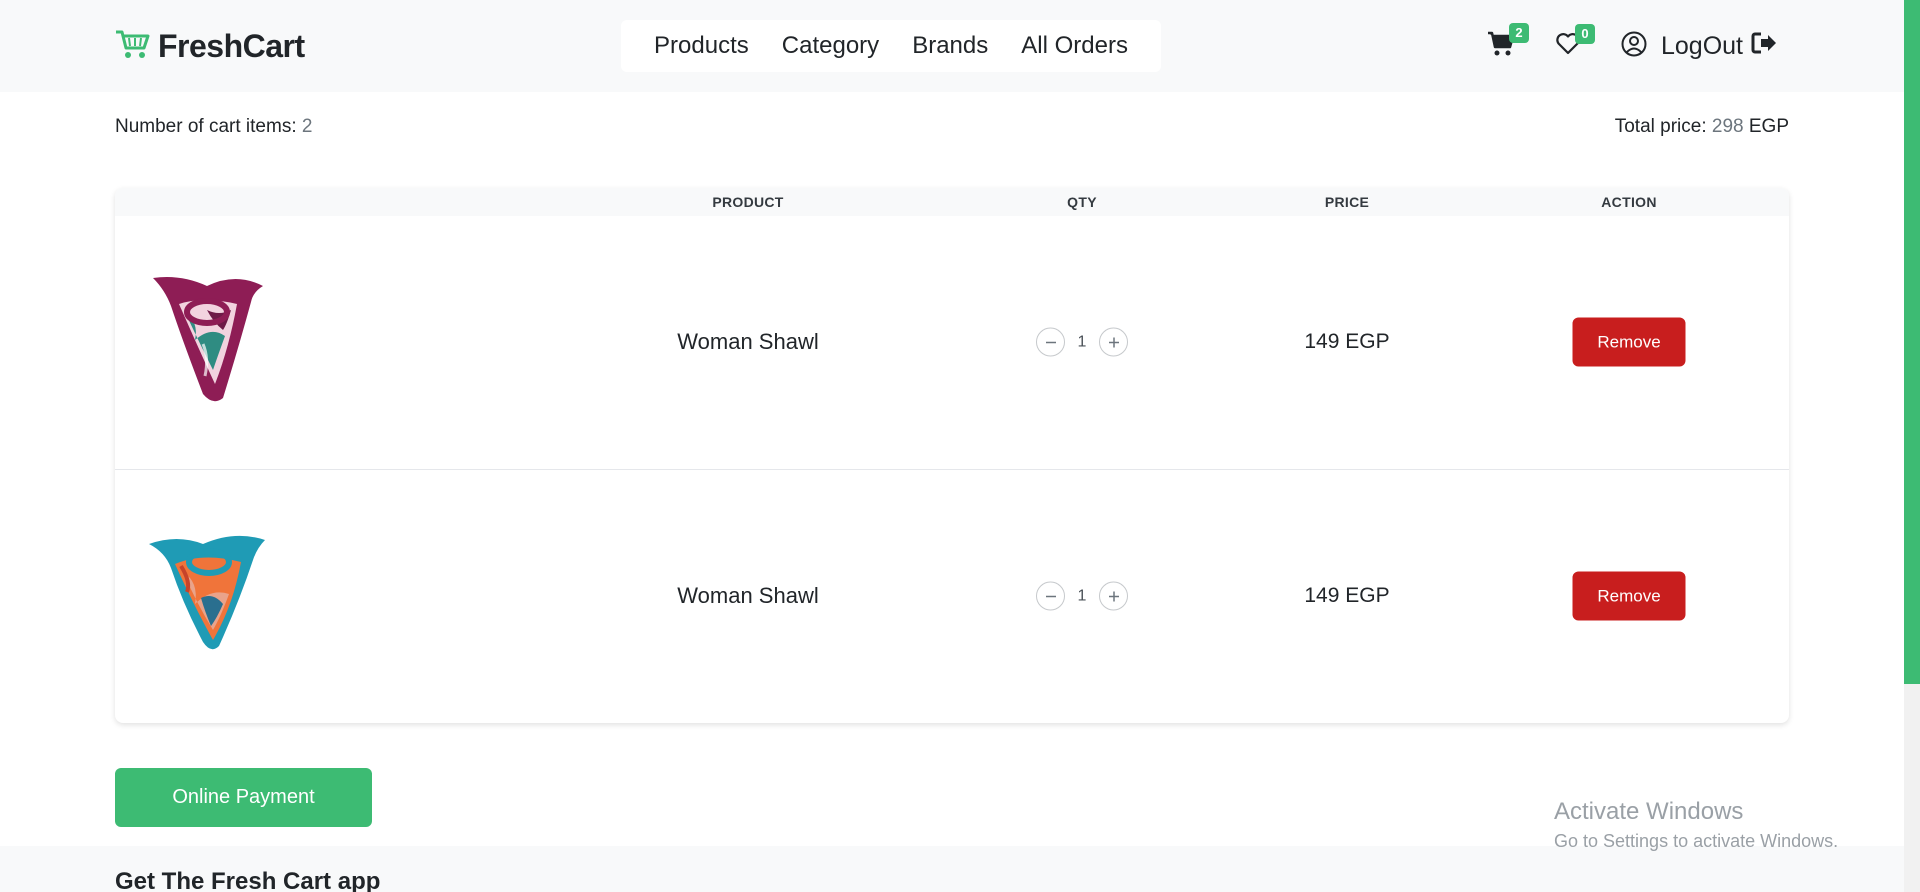  Describe the element at coordinates (1701, 45) in the screenshot. I see `logout-label: LogOut` at that location.